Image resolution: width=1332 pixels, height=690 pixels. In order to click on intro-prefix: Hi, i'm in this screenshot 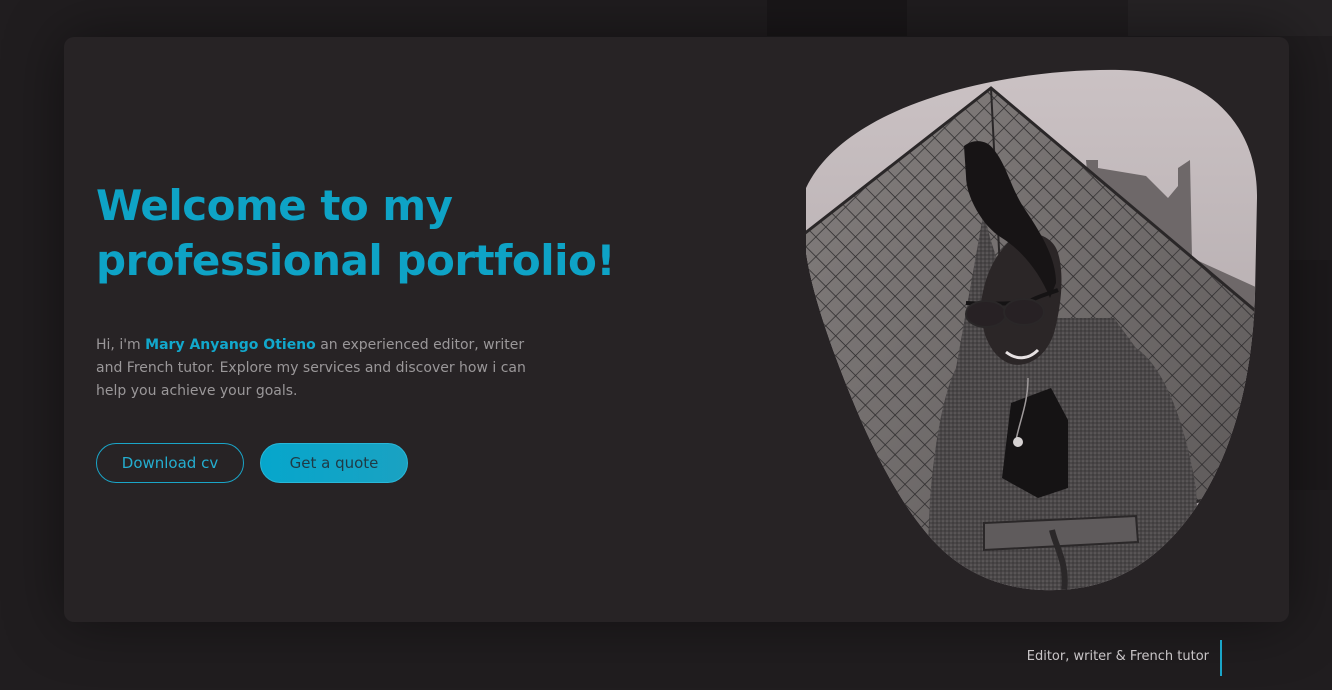, I will do `click(121, 345)`.